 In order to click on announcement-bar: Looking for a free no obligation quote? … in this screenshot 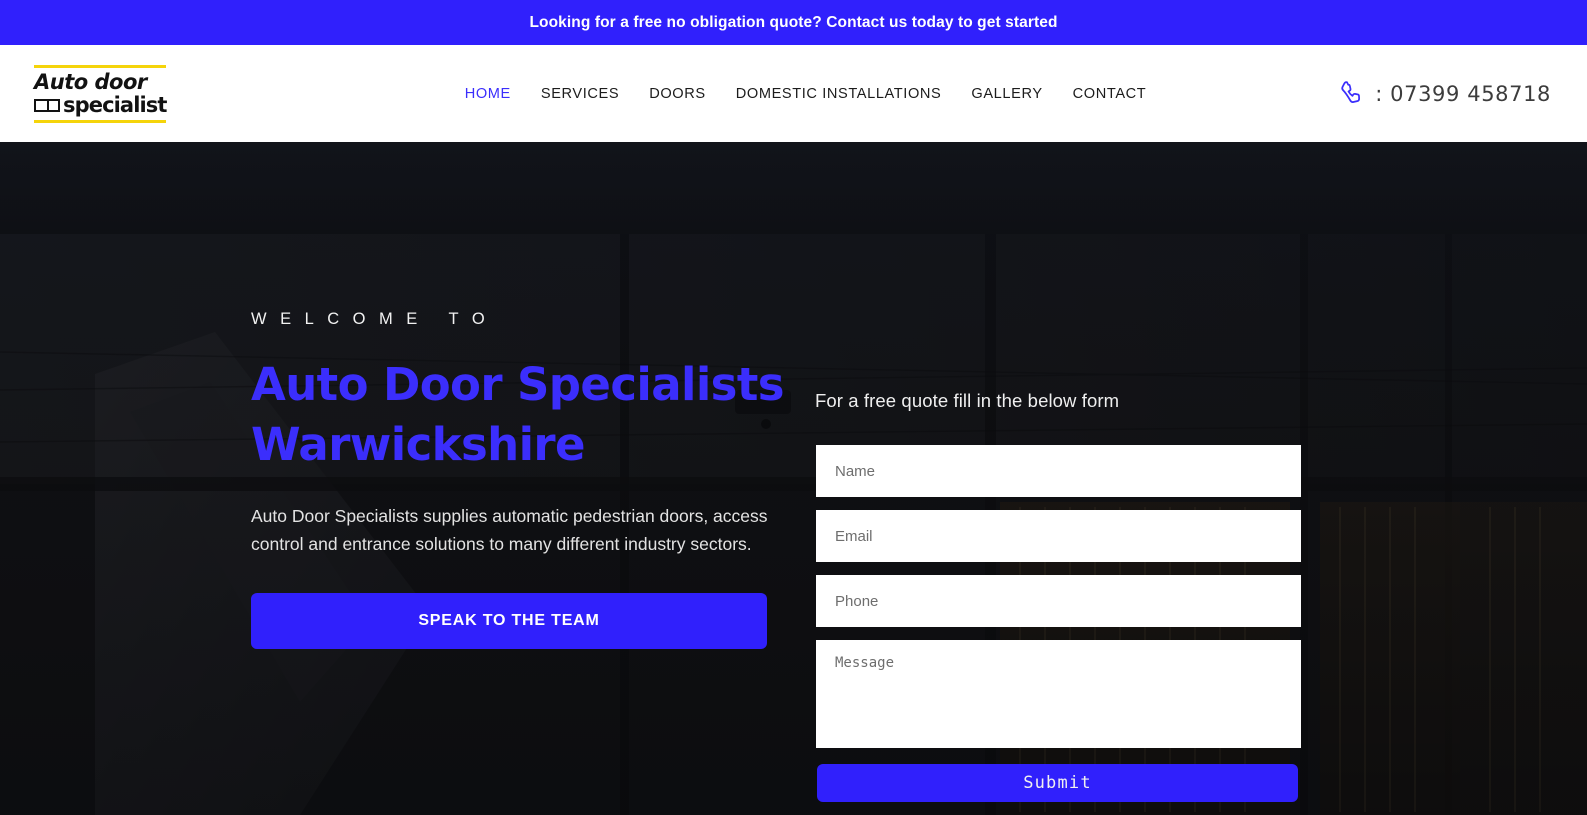, I will do `click(793, 22)`.